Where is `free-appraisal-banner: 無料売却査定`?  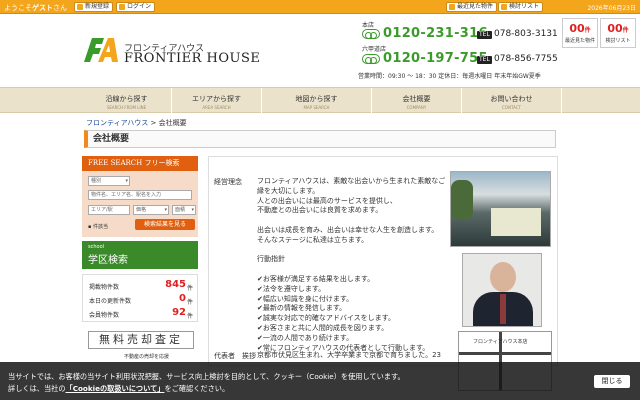 free-appraisal-banner: 無料売却査定 is located at coordinates (141, 340).